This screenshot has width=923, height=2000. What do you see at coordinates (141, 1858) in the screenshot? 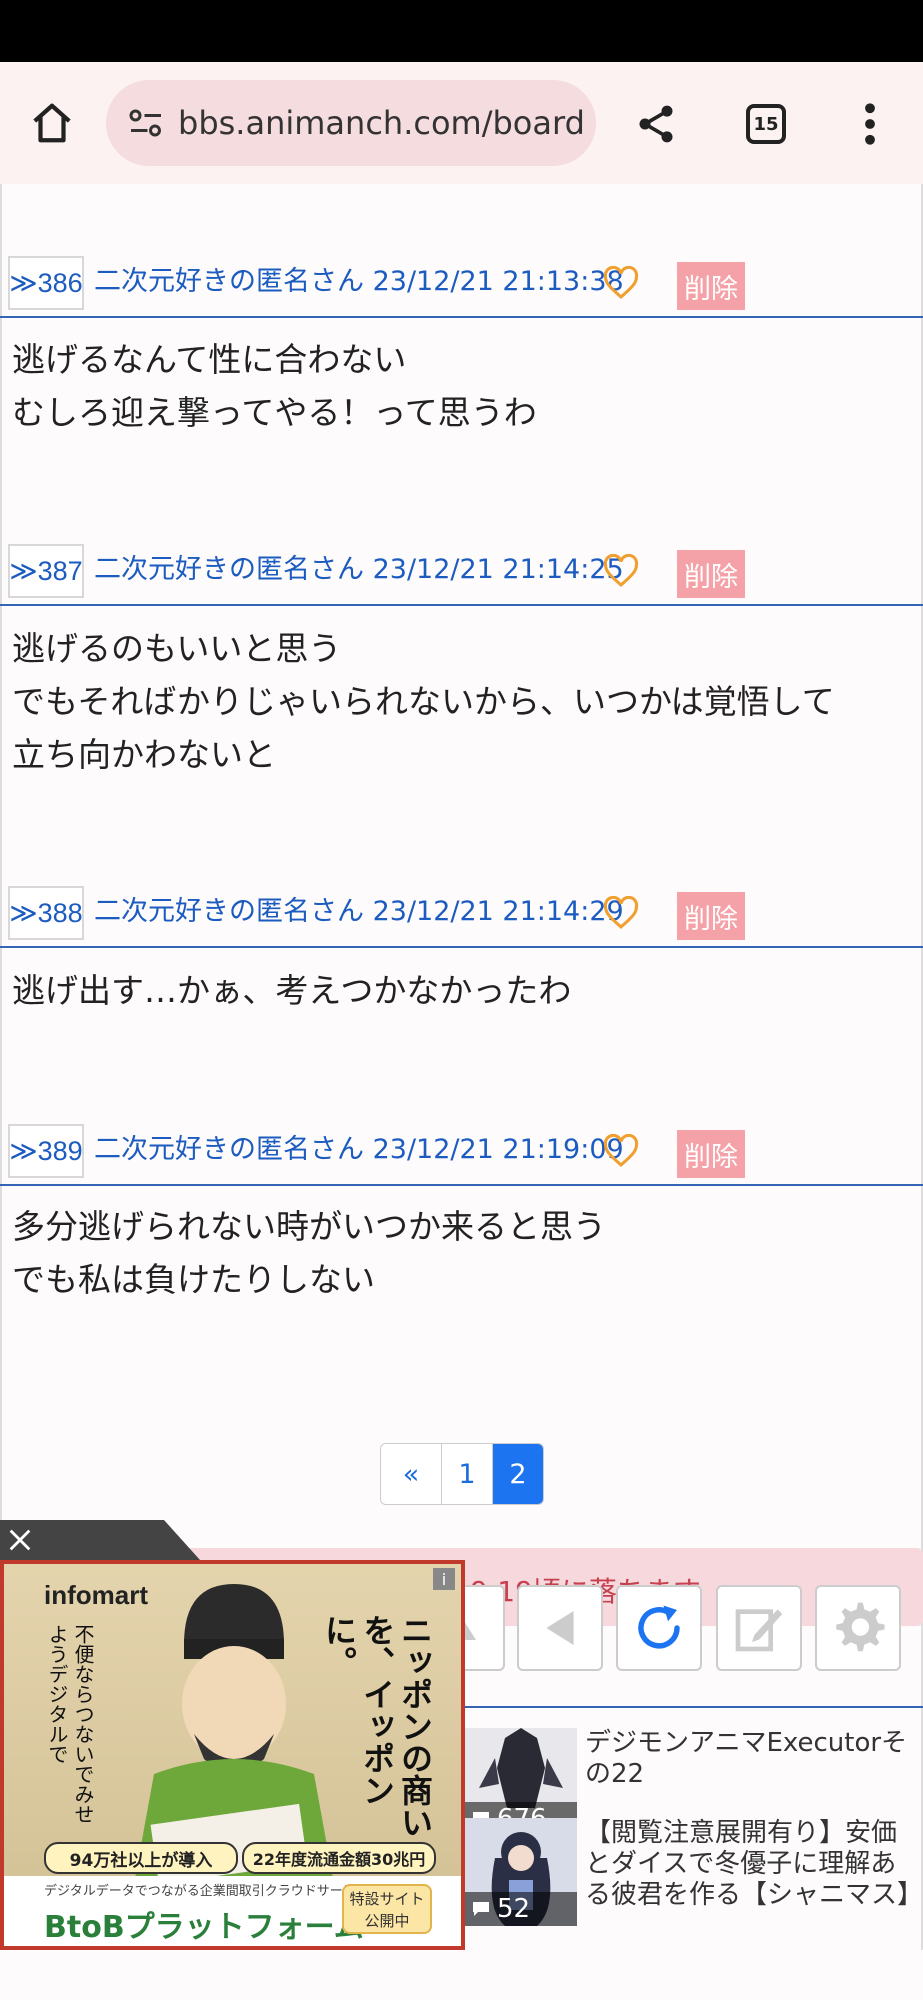
I see `ad-stat-companies: 94万社以上が導入` at bounding box center [141, 1858].